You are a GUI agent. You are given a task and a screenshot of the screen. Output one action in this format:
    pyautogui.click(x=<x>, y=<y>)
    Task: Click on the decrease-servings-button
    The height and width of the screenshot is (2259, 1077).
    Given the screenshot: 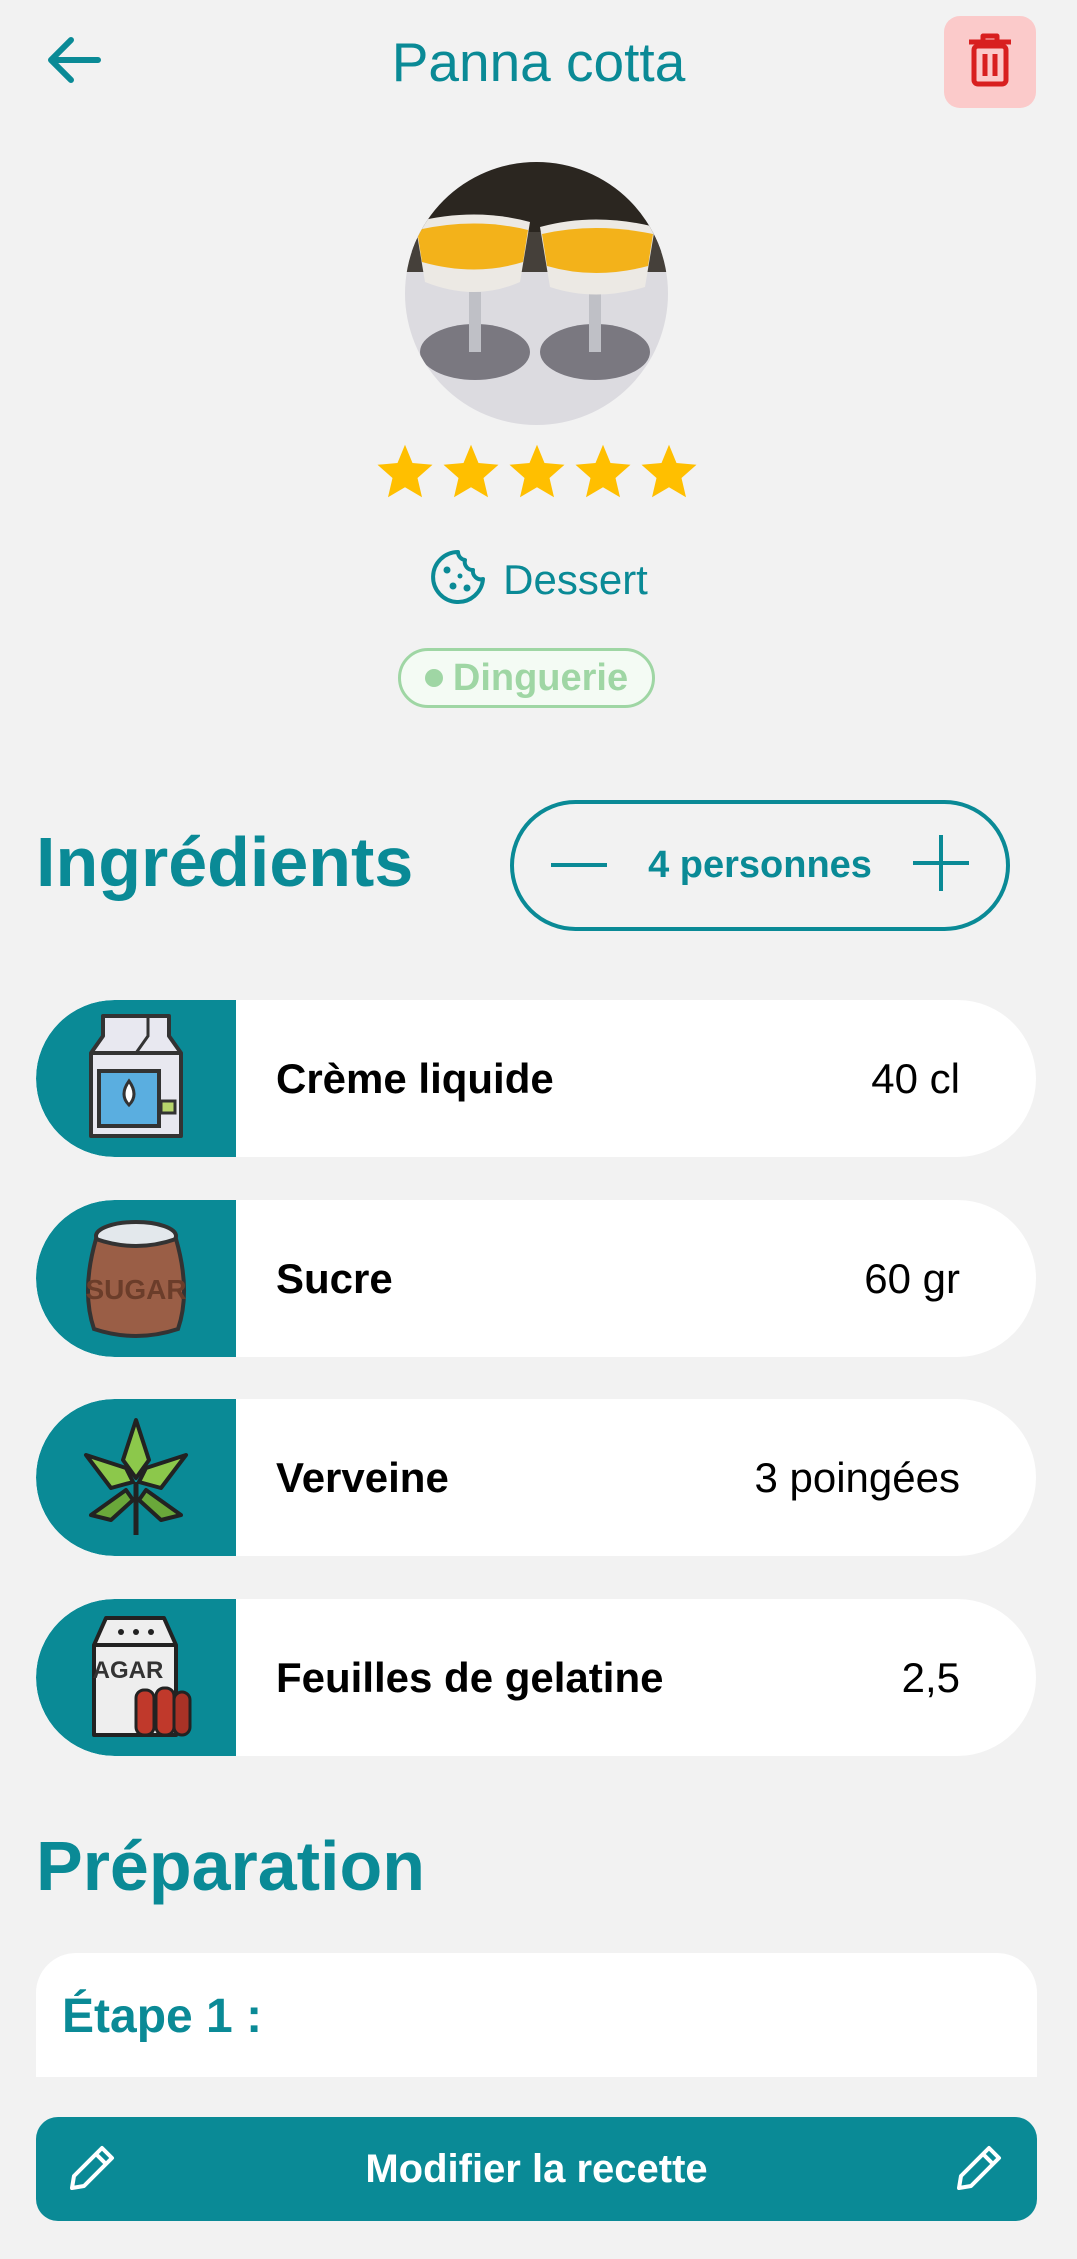 What is the action you would take?
    pyautogui.click(x=579, y=866)
    